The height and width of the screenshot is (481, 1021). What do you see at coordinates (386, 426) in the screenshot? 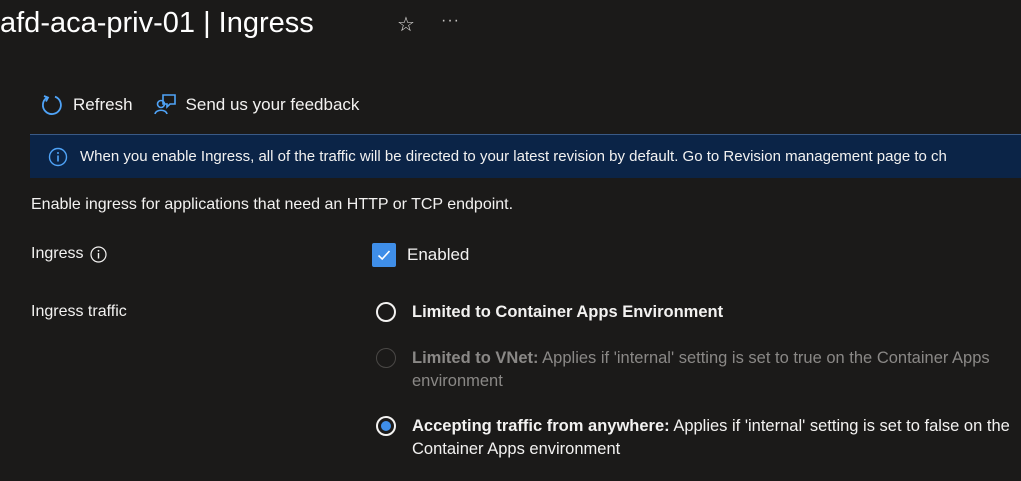
I see `radio-button-selected` at bounding box center [386, 426].